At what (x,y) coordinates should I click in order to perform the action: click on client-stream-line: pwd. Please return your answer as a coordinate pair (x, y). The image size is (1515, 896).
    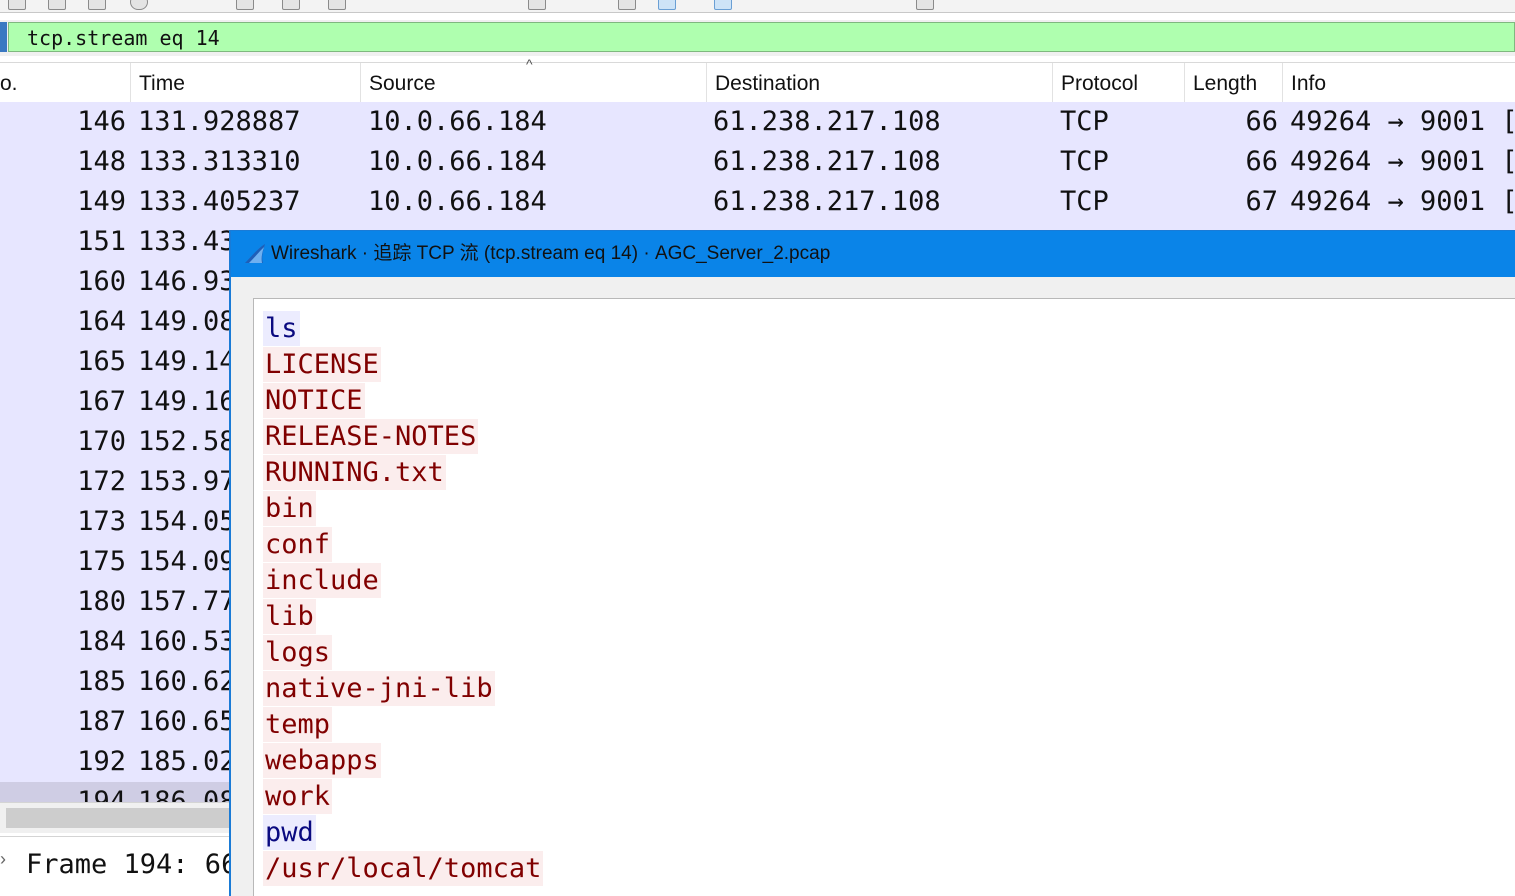
    Looking at the image, I should click on (289, 832).